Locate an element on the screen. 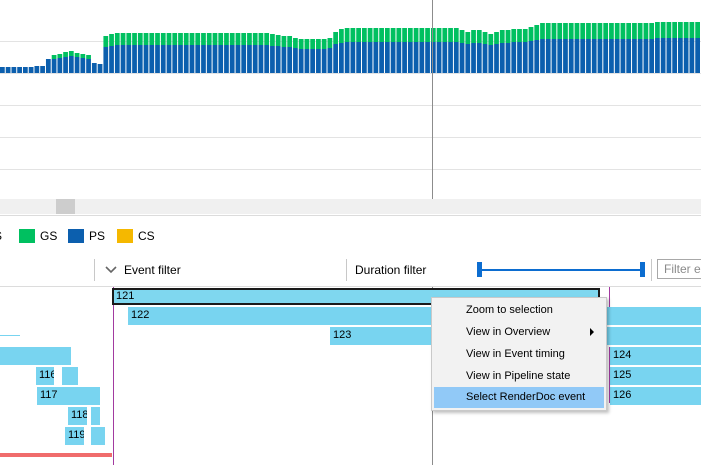 Image resolution: width=701 pixels, height=465 pixels. event-filter-label: Event filter is located at coordinates (152, 270).